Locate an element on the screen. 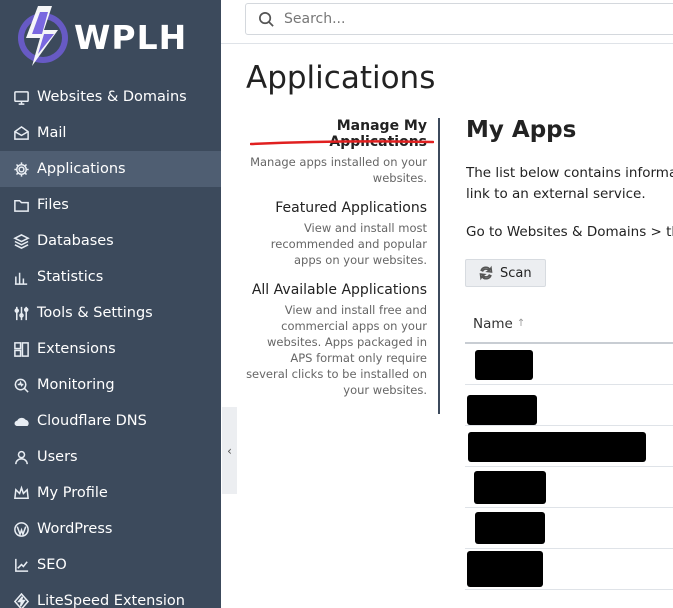 The width and height of the screenshot is (673, 608). cloud-icon is located at coordinates (21, 421).